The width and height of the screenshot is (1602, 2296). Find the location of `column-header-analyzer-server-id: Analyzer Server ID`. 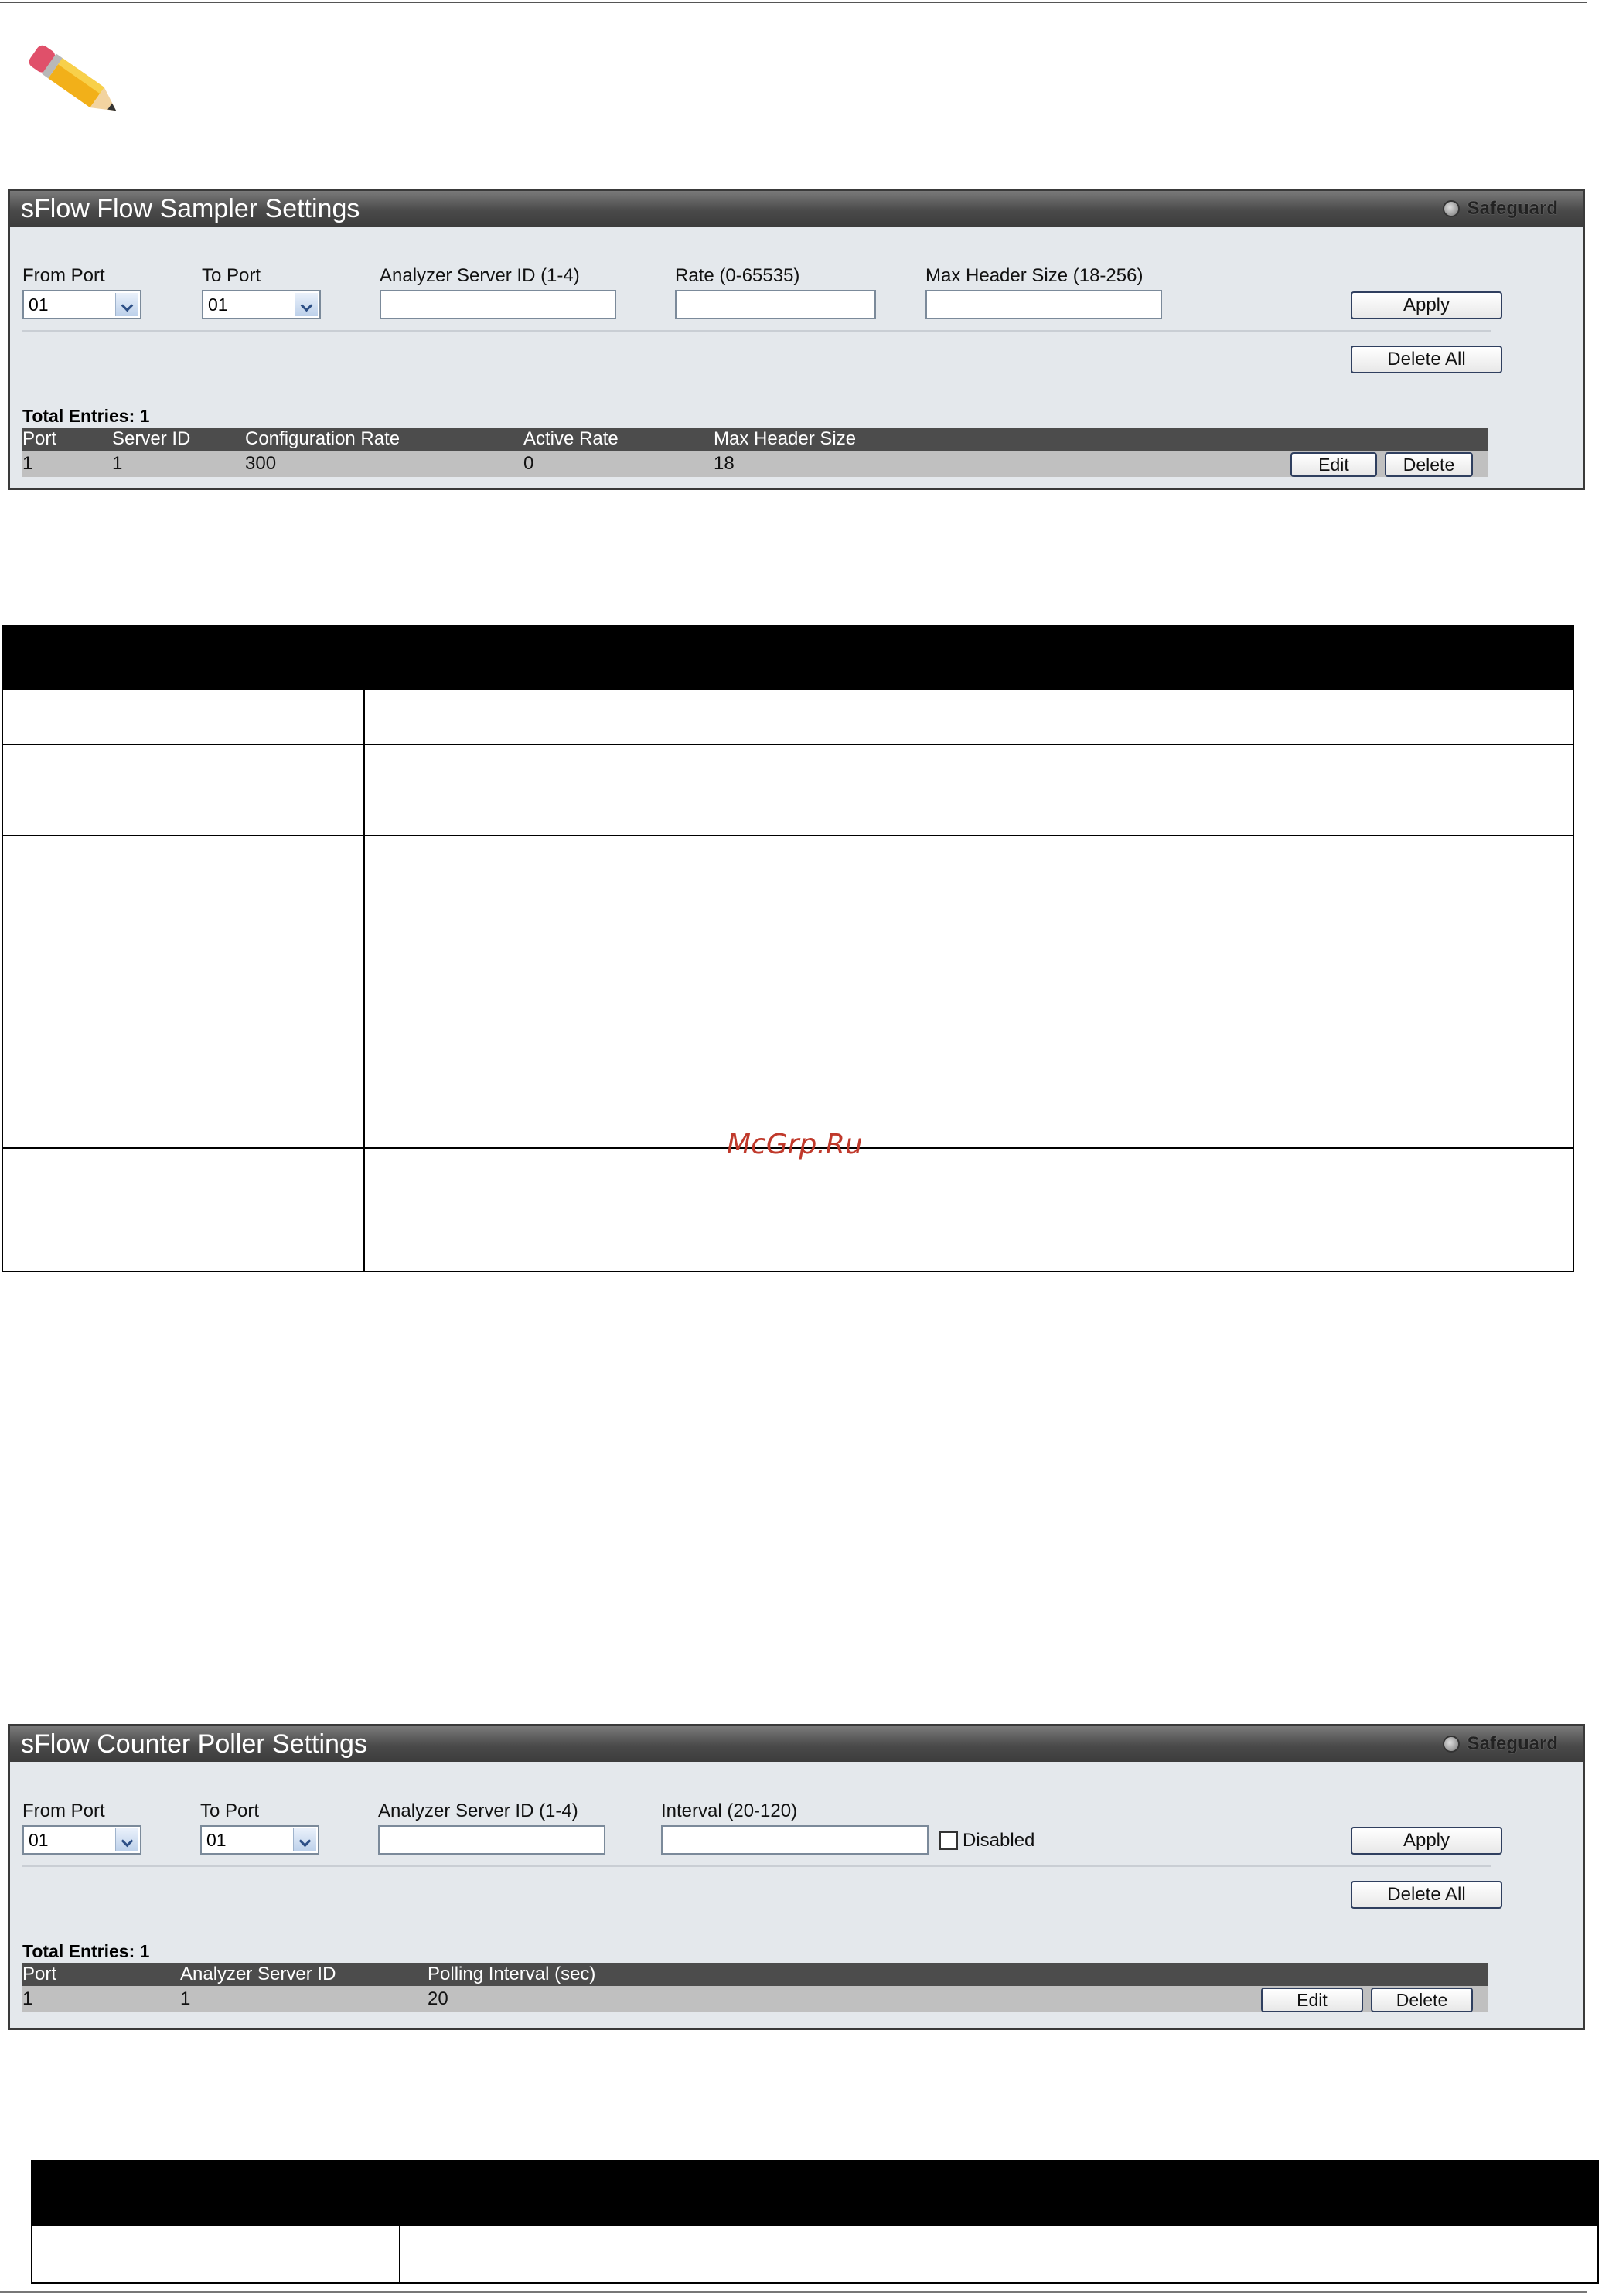

column-header-analyzer-server-id: Analyzer Server ID is located at coordinates (258, 1974).